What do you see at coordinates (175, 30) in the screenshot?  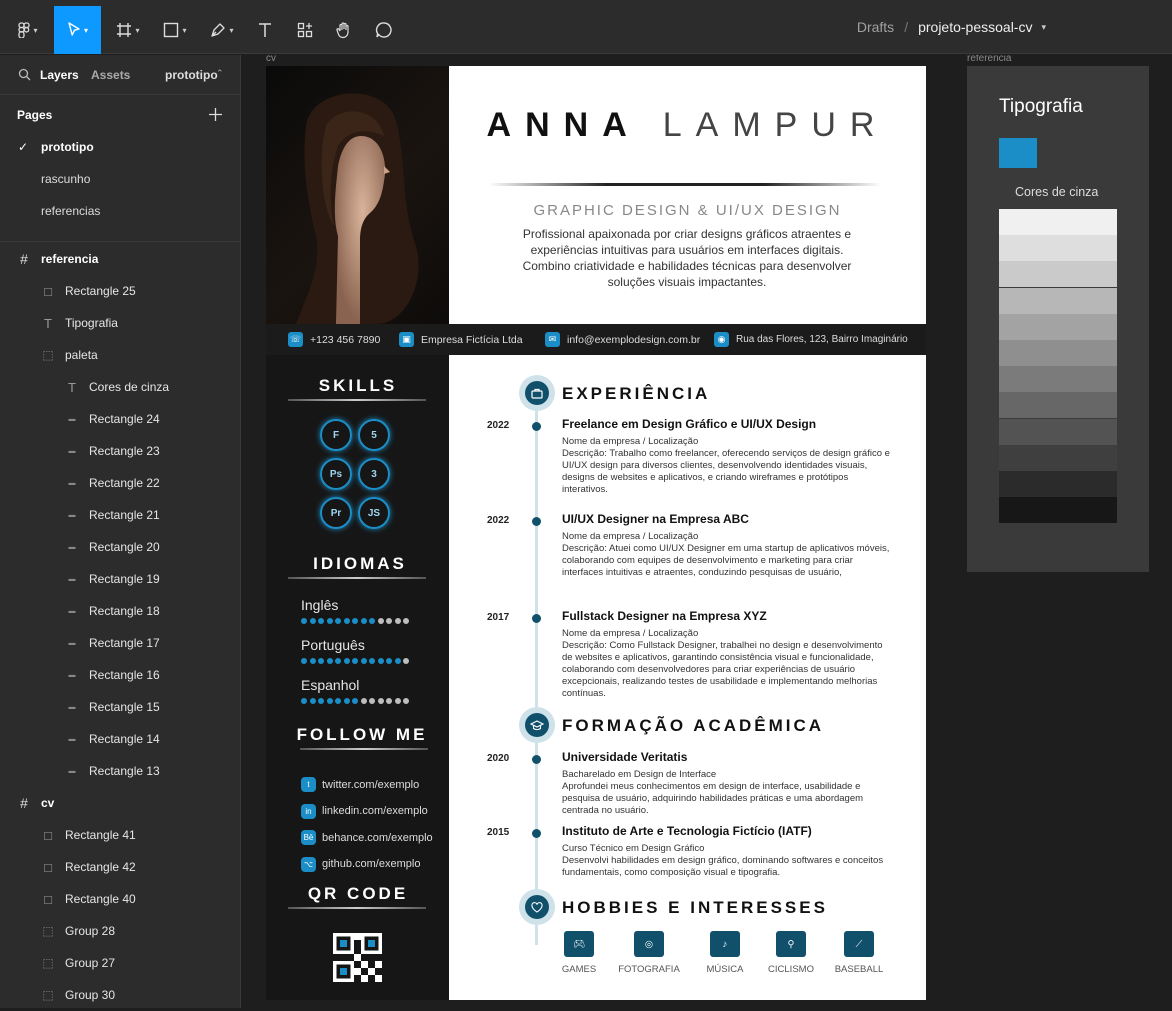 I see `shape-tool-button: ▾` at bounding box center [175, 30].